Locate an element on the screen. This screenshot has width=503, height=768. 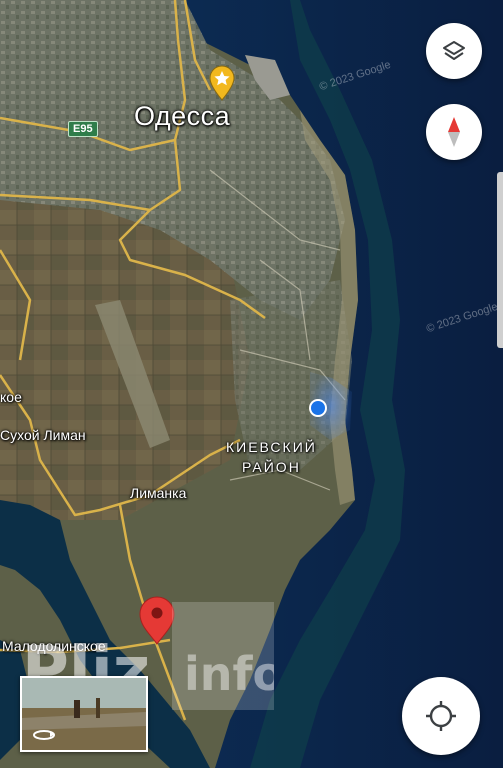
my-location-button is located at coordinates (441, 716).